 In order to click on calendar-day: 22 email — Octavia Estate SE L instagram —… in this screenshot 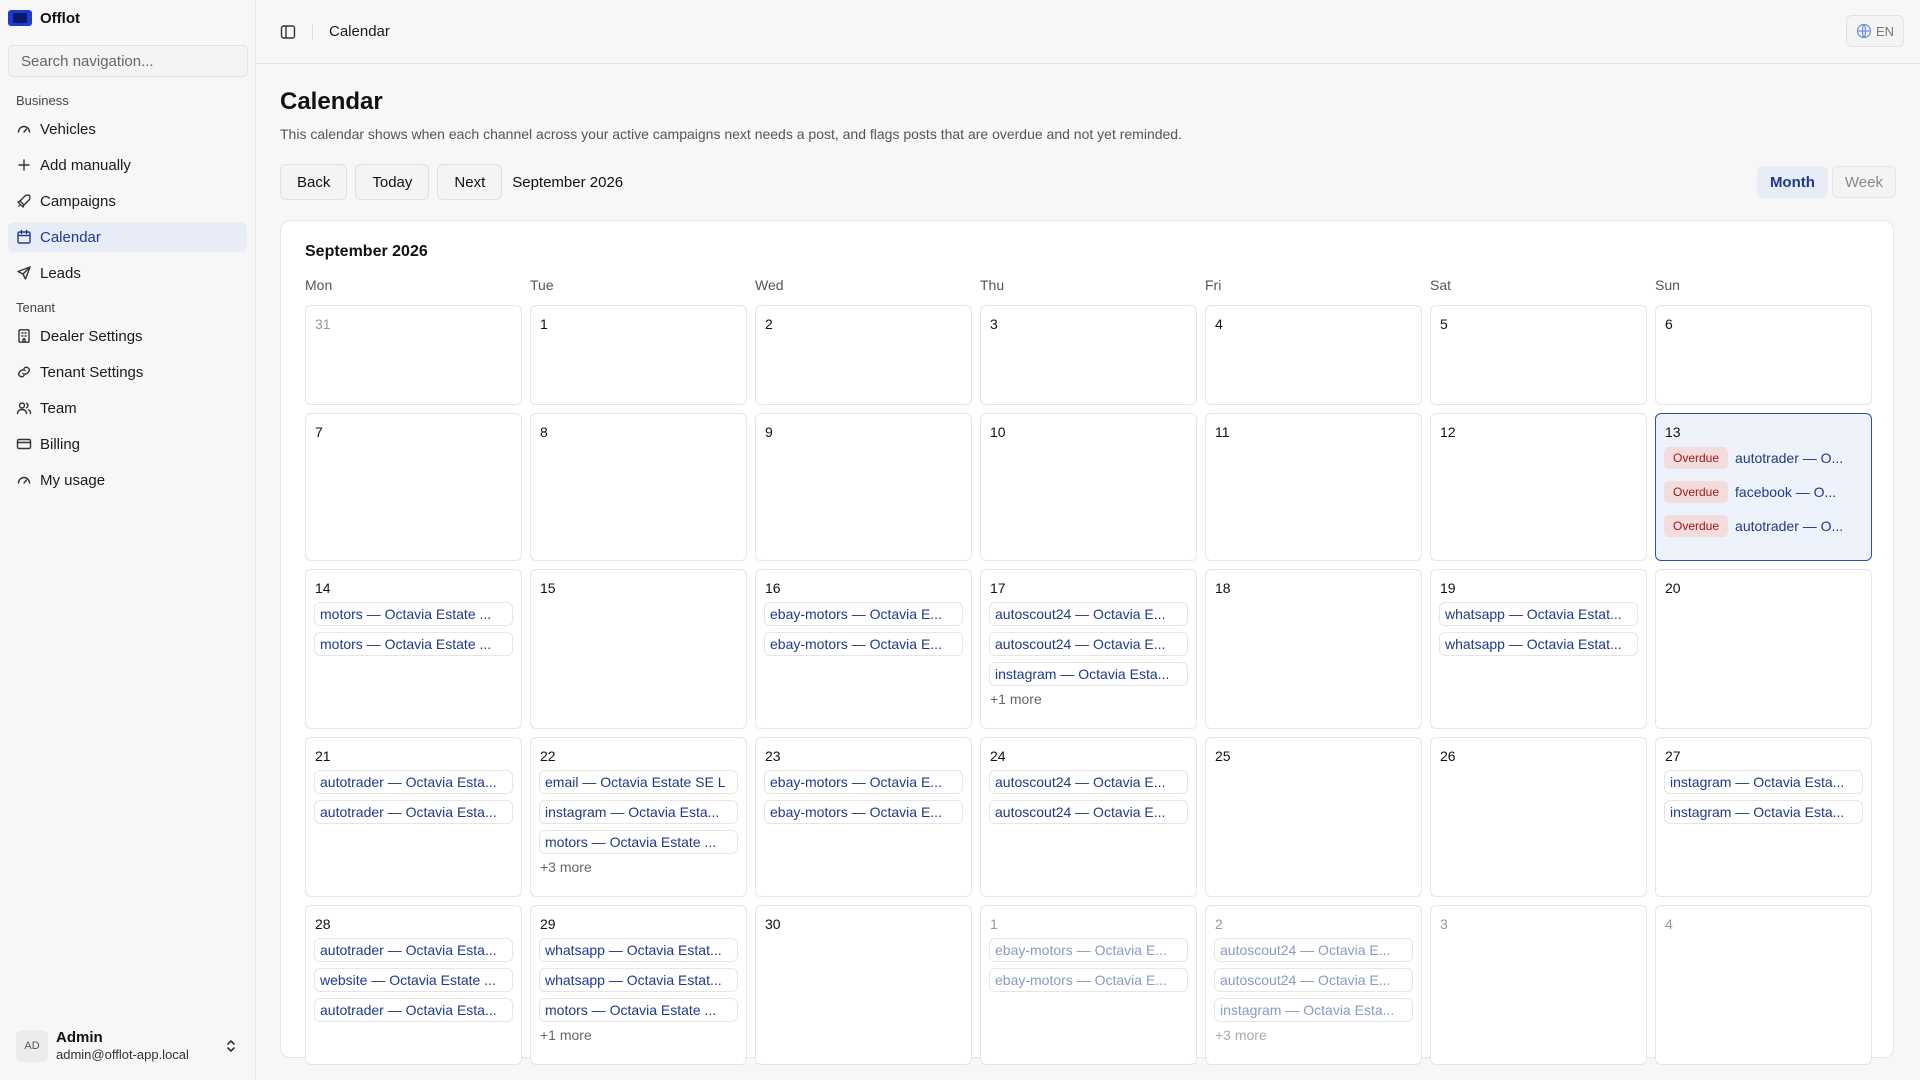, I will do `click(638, 817)`.